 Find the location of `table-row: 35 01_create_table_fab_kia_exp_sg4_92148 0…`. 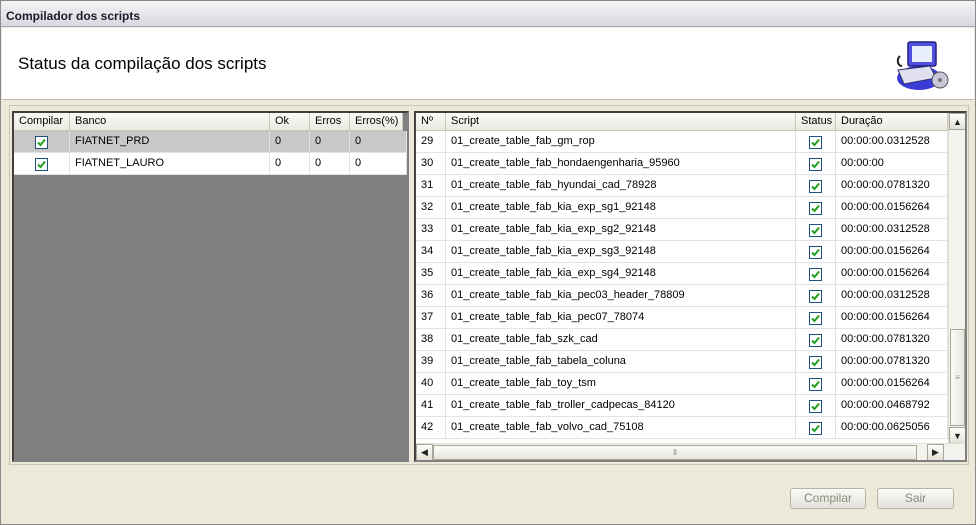

table-row: 35 01_create_table_fab_kia_exp_sg4_92148 0… is located at coordinates (682, 274).